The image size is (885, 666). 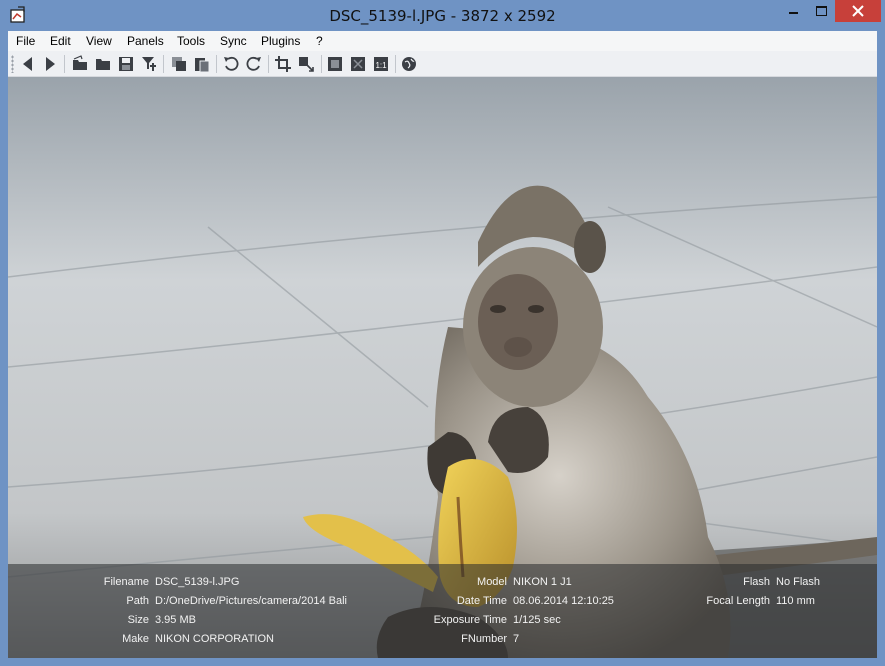 What do you see at coordinates (795, 601) in the screenshot?
I see `exif-value: 110 mm` at bounding box center [795, 601].